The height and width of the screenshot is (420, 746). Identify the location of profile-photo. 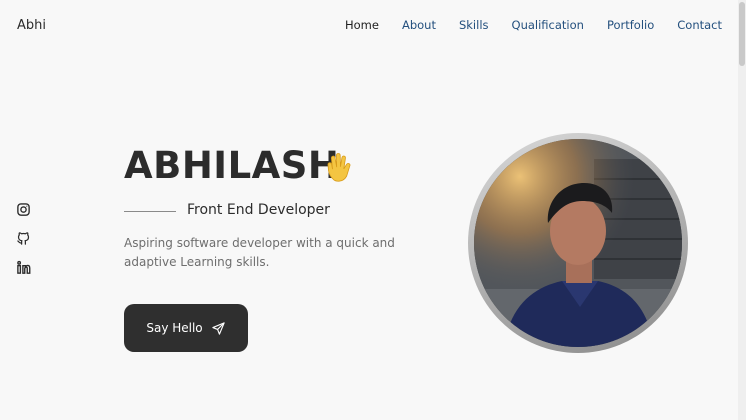
(578, 243).